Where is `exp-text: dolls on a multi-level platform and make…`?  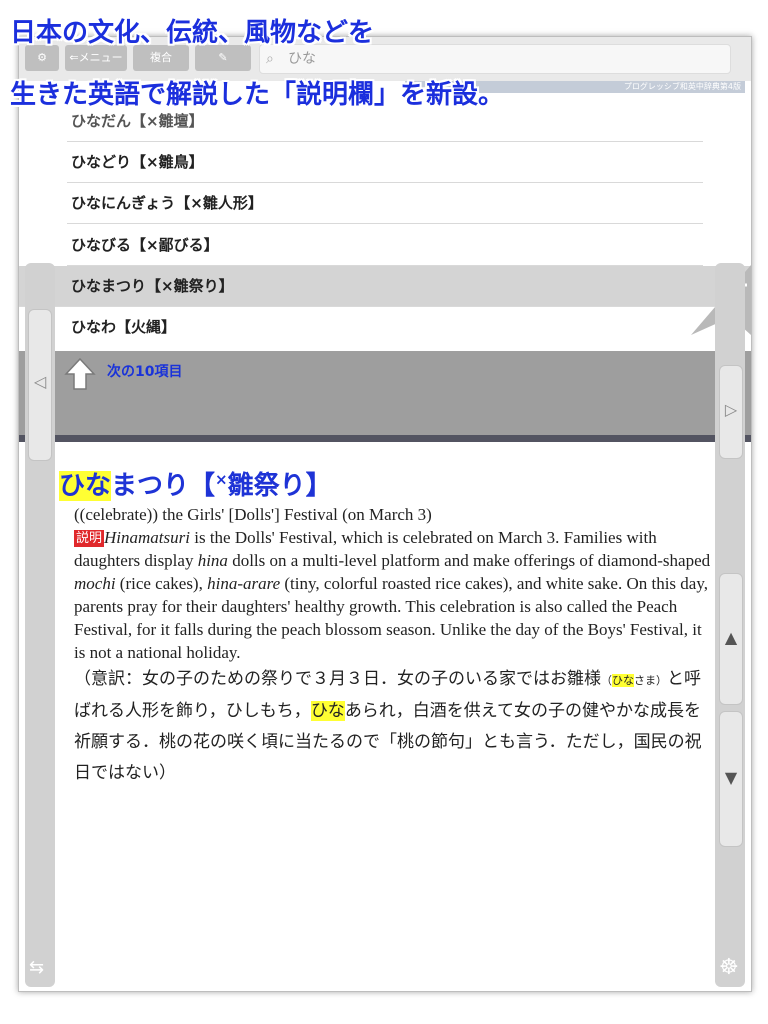
exp-text: dolls on a multi-level platform and make… is located at coordinates (469, 560).